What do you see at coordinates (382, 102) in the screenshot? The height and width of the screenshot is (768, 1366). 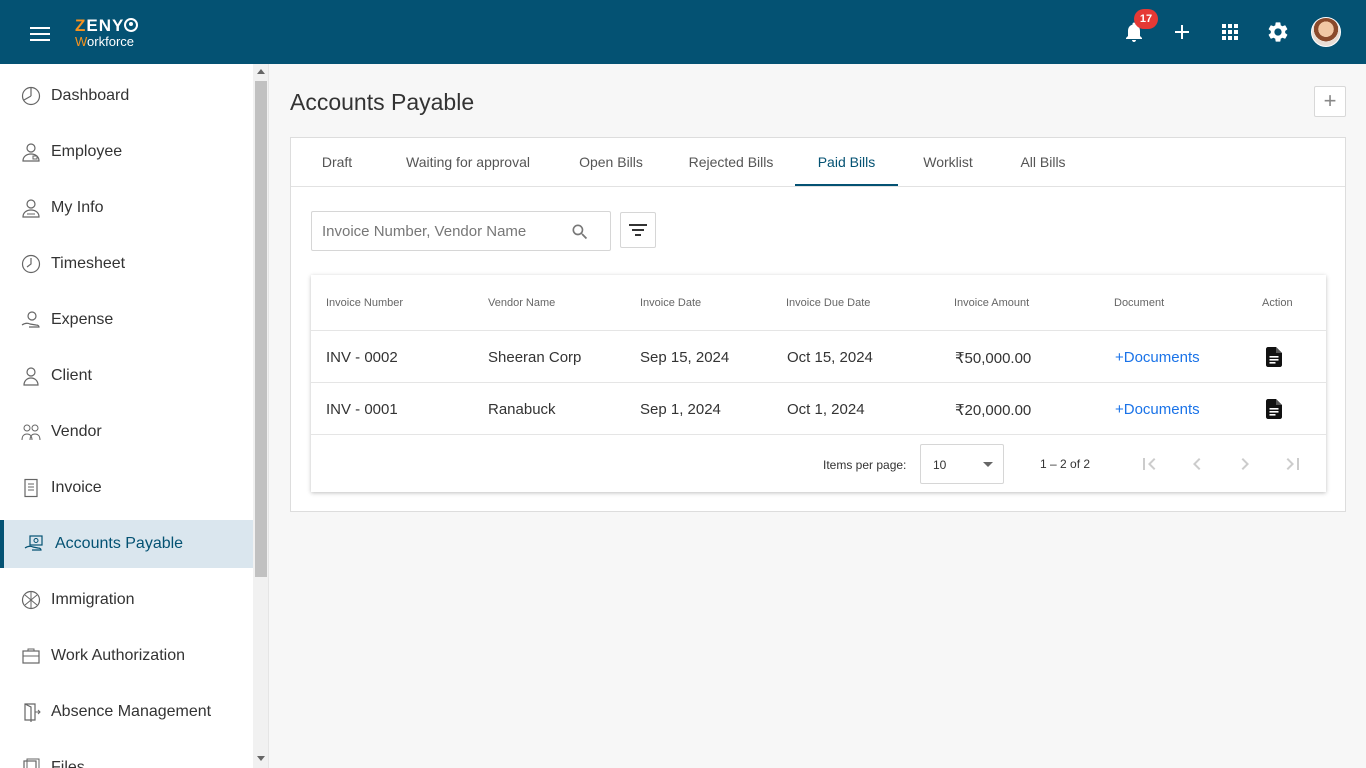 I see `page-title: Accounts Payable` at bounding box center [382, 102].